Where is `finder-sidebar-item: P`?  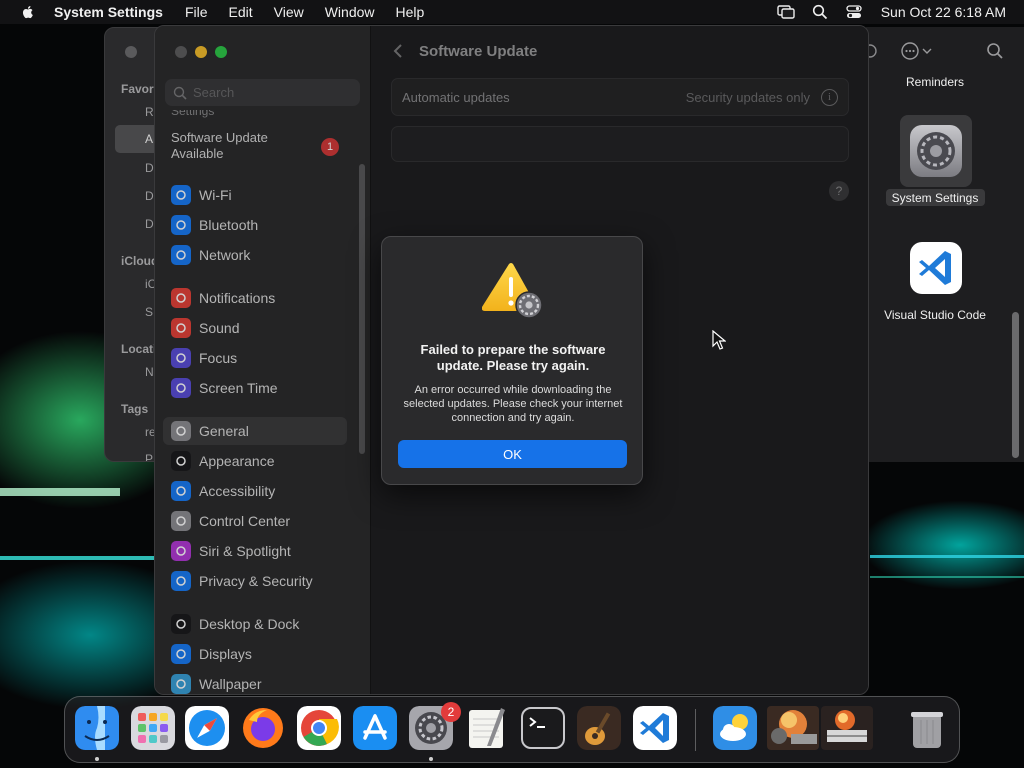
finder-sidebar-item: P is located at coordinates (149, 456).